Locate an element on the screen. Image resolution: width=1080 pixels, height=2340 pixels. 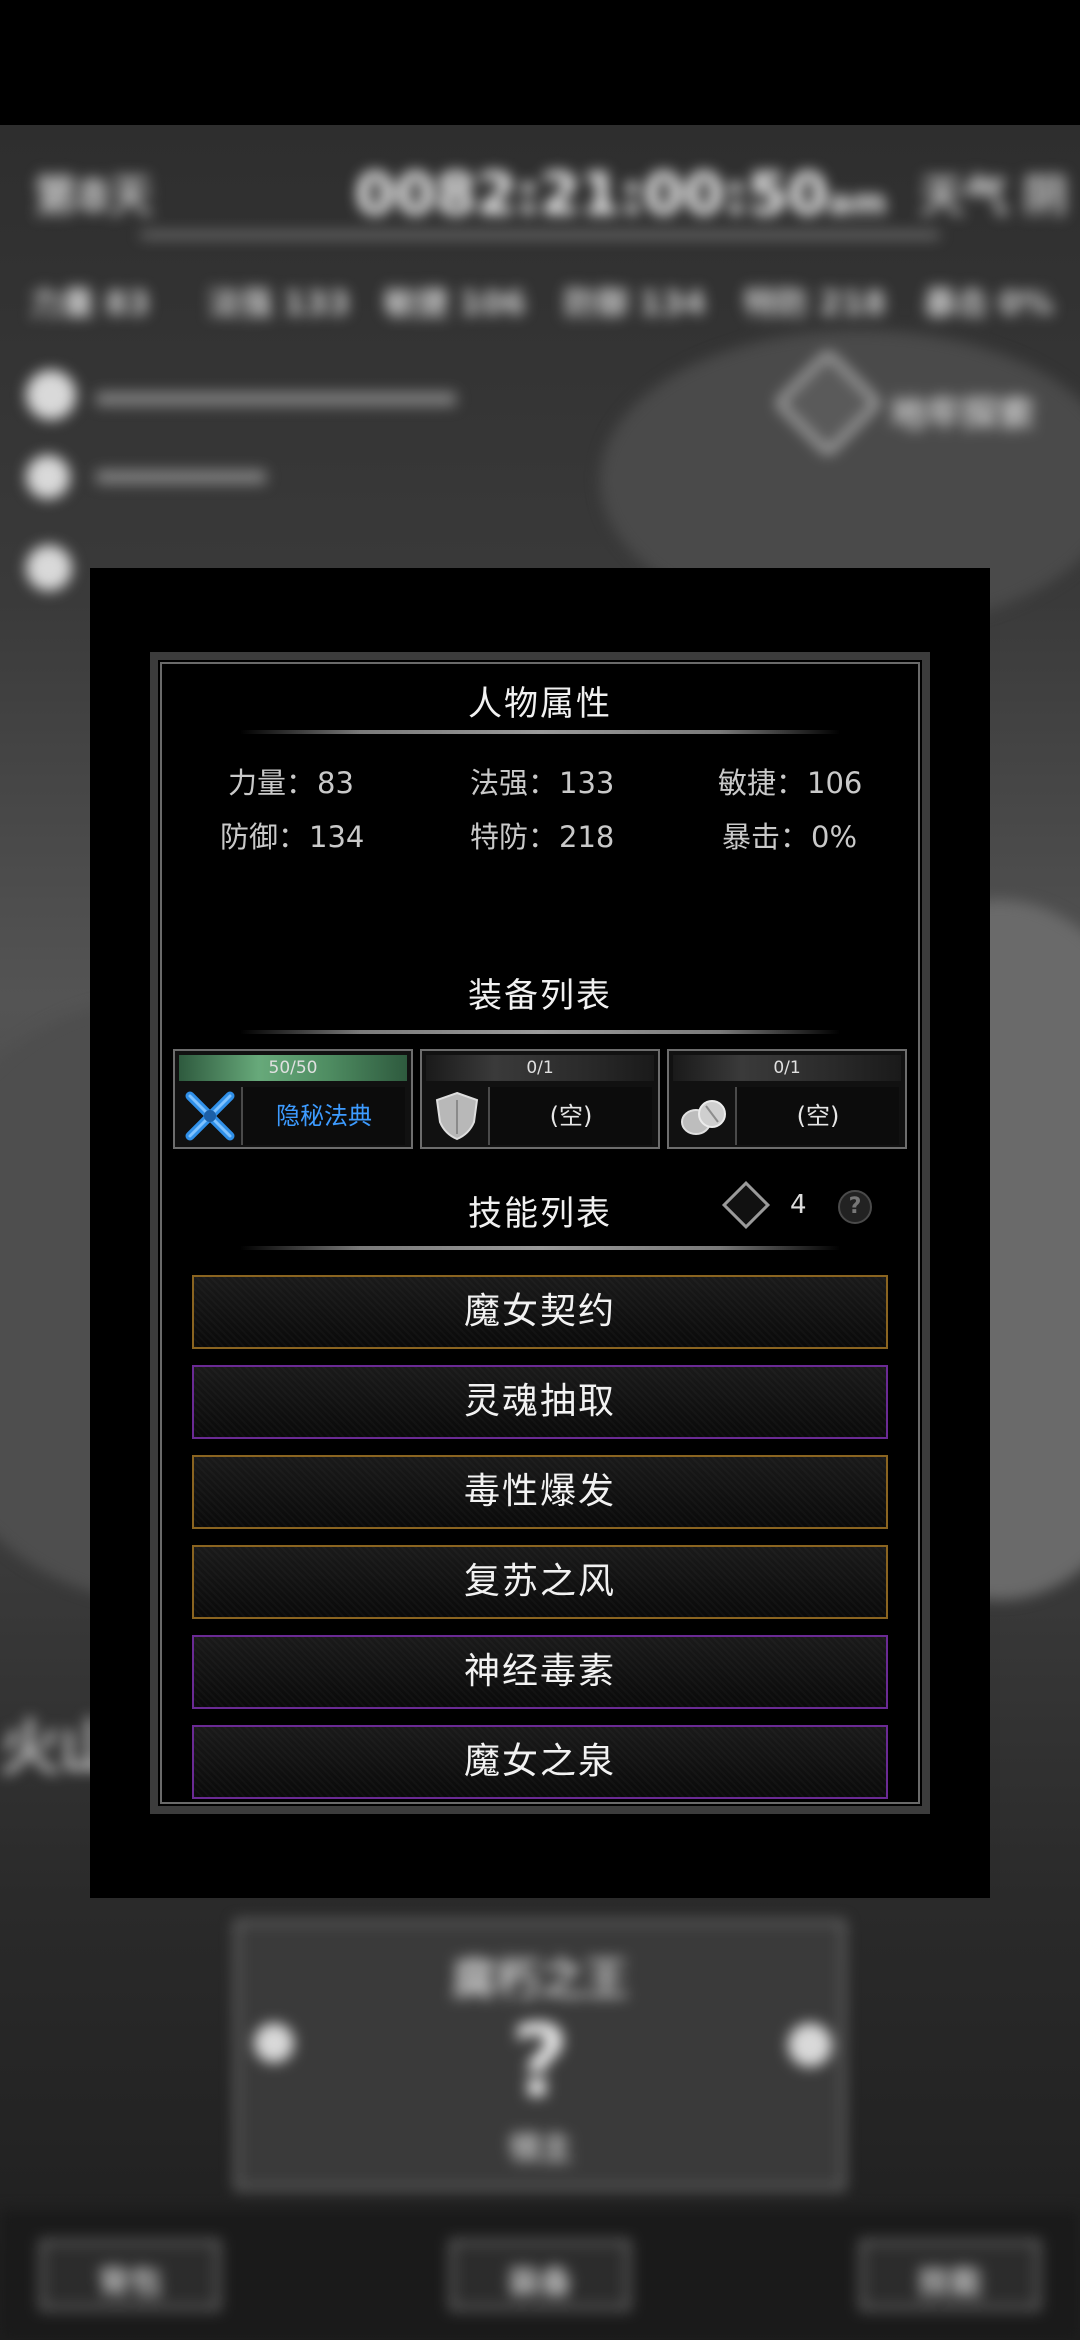
equip-slot-1: 50/50 隐秘法典 is located at coordinates (293, 1099).